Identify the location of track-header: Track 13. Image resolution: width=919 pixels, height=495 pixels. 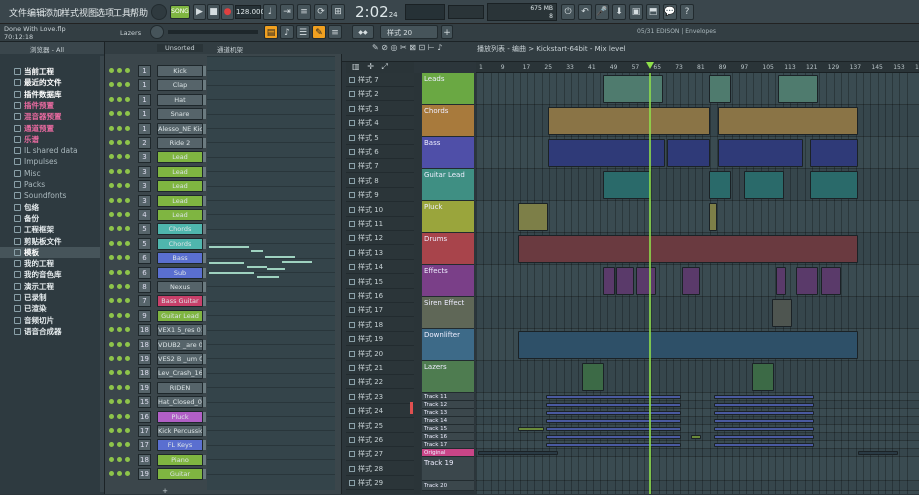
(448, 413).